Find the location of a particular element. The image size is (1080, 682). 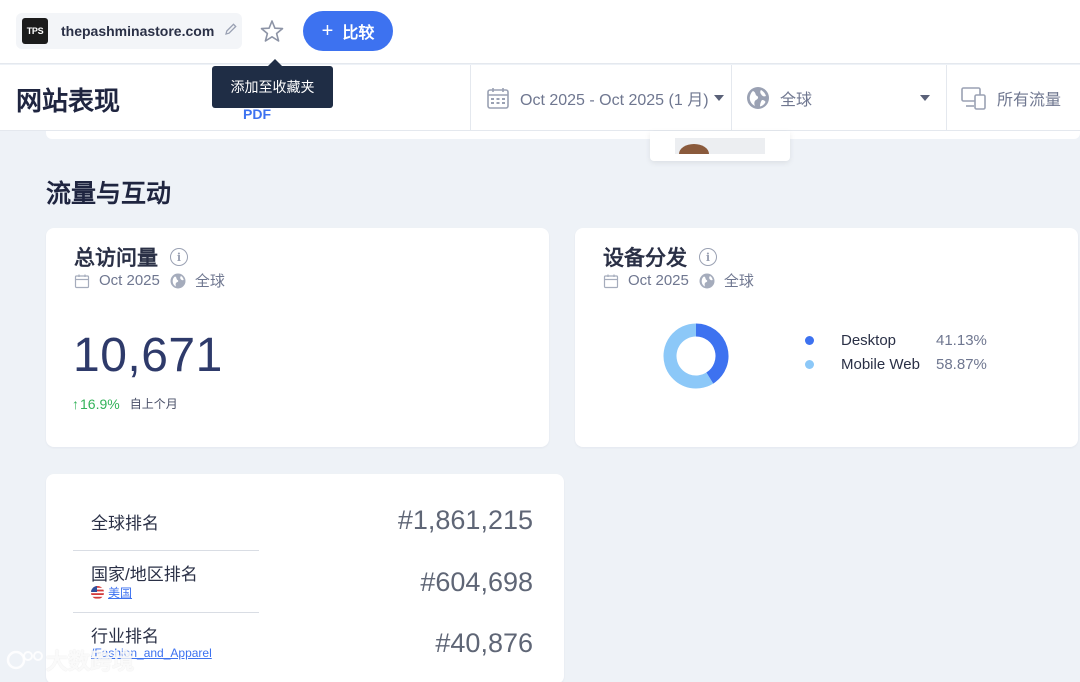

legend-dot-mobile is located at coordinates (809, 364).